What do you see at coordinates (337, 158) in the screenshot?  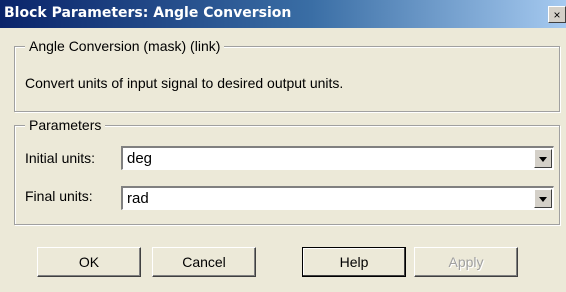 I see `initial-units-dropdown: deg` at bounding box center [337, 158].